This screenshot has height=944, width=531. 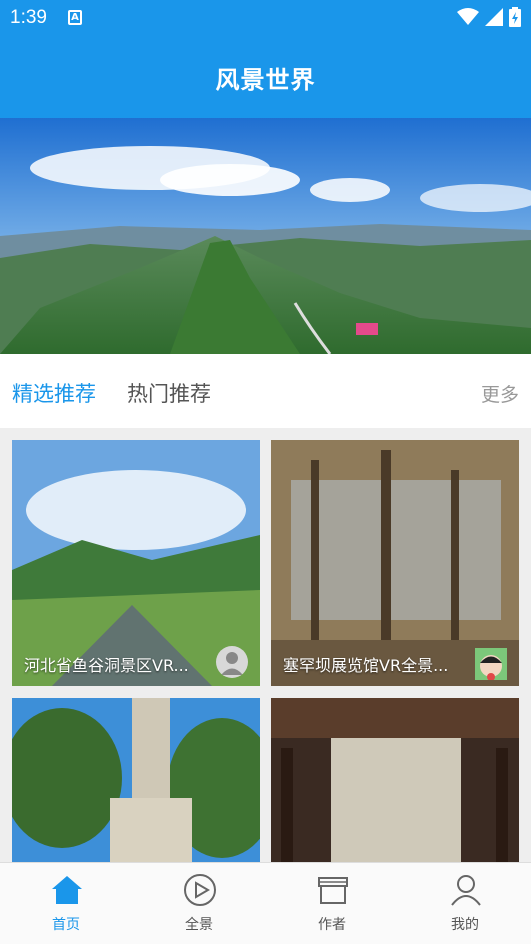 What do you see at coordinates (169, 393) in the screenshot?
I see `tab-popular: 热门推荐` at bounding box center [169, 393].